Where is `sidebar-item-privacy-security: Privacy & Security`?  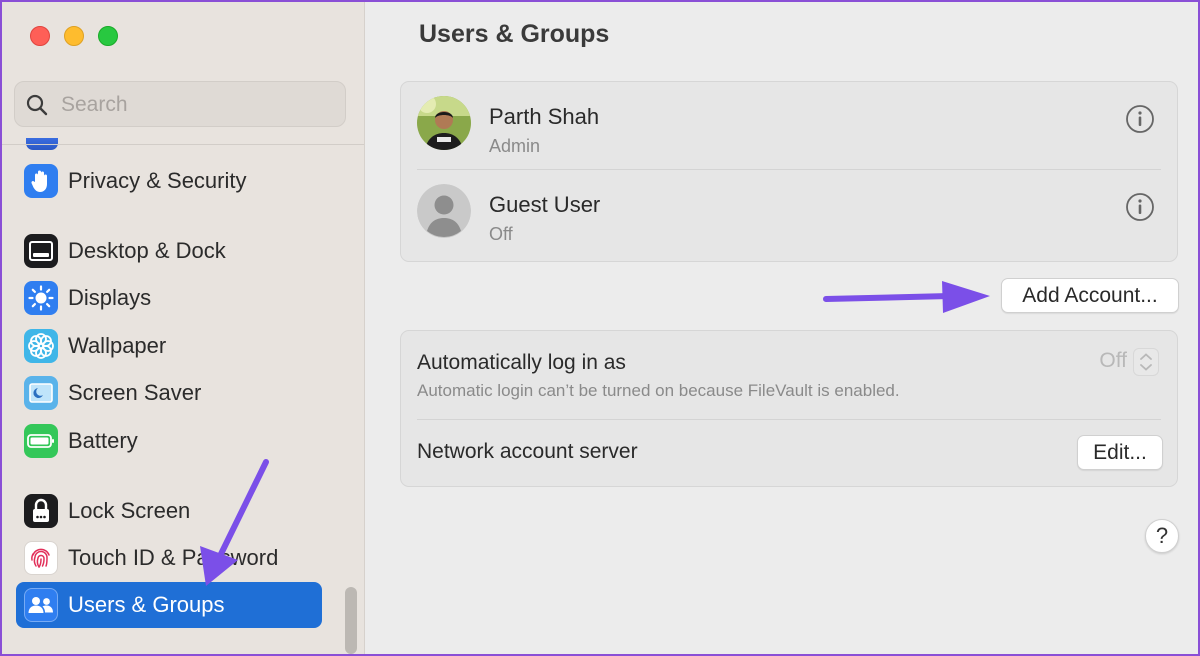
sidebar-item-privacy-security: Privacy & Security is located at coordinates (169, 181).